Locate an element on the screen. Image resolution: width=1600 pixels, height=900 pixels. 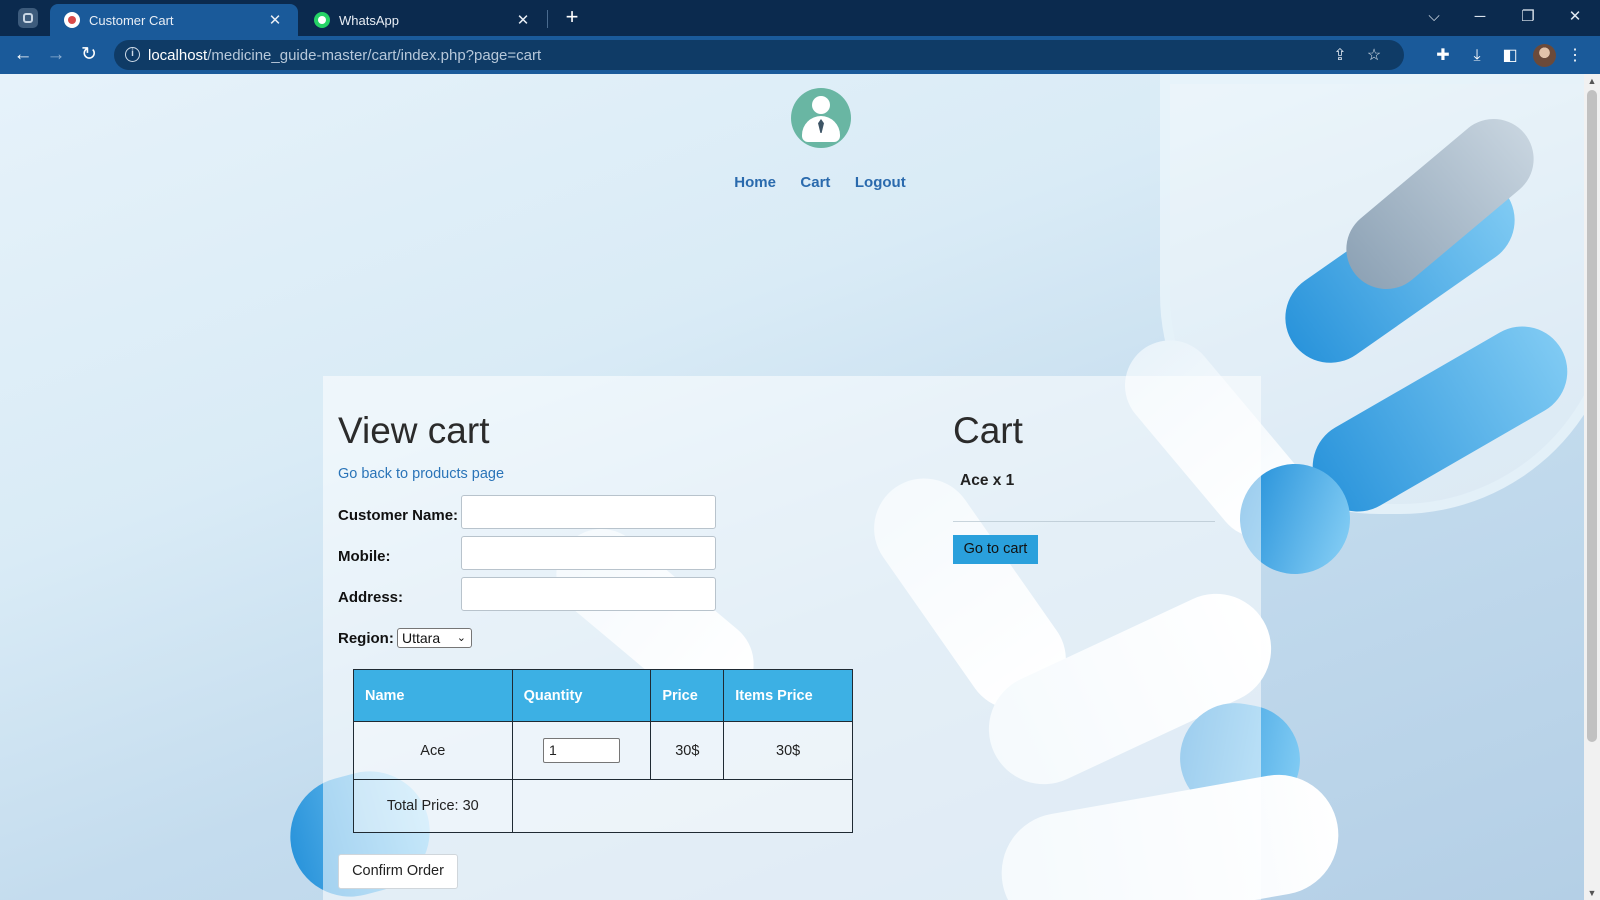
site-logo-avatar-icon is located at coordinates (821, 118).